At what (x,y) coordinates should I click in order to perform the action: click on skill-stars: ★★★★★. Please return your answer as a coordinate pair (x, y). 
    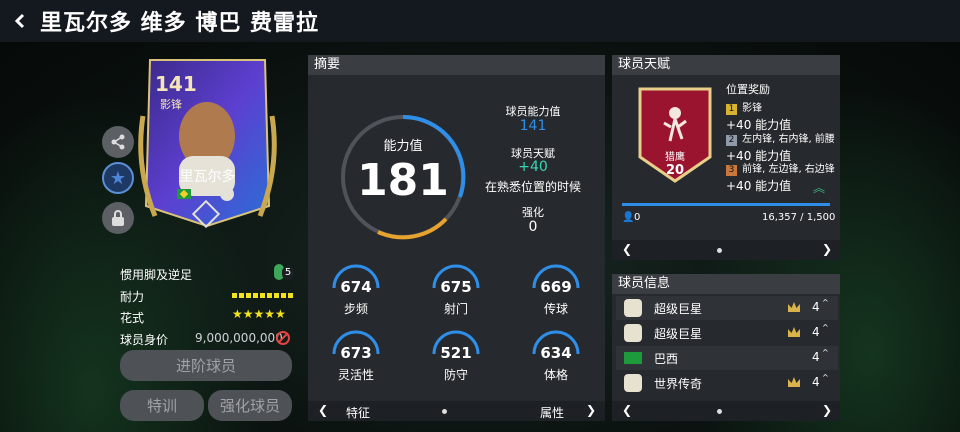
    Looking at the image, I should click on (259, 314).